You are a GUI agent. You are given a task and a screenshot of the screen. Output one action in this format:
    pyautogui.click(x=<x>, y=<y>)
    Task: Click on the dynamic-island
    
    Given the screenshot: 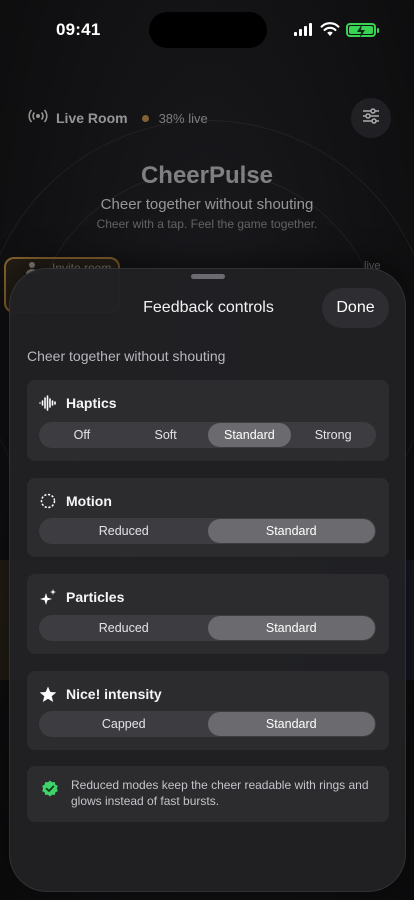 What is the action you would take?
    pyautogui.click(x=208, y=30)
    